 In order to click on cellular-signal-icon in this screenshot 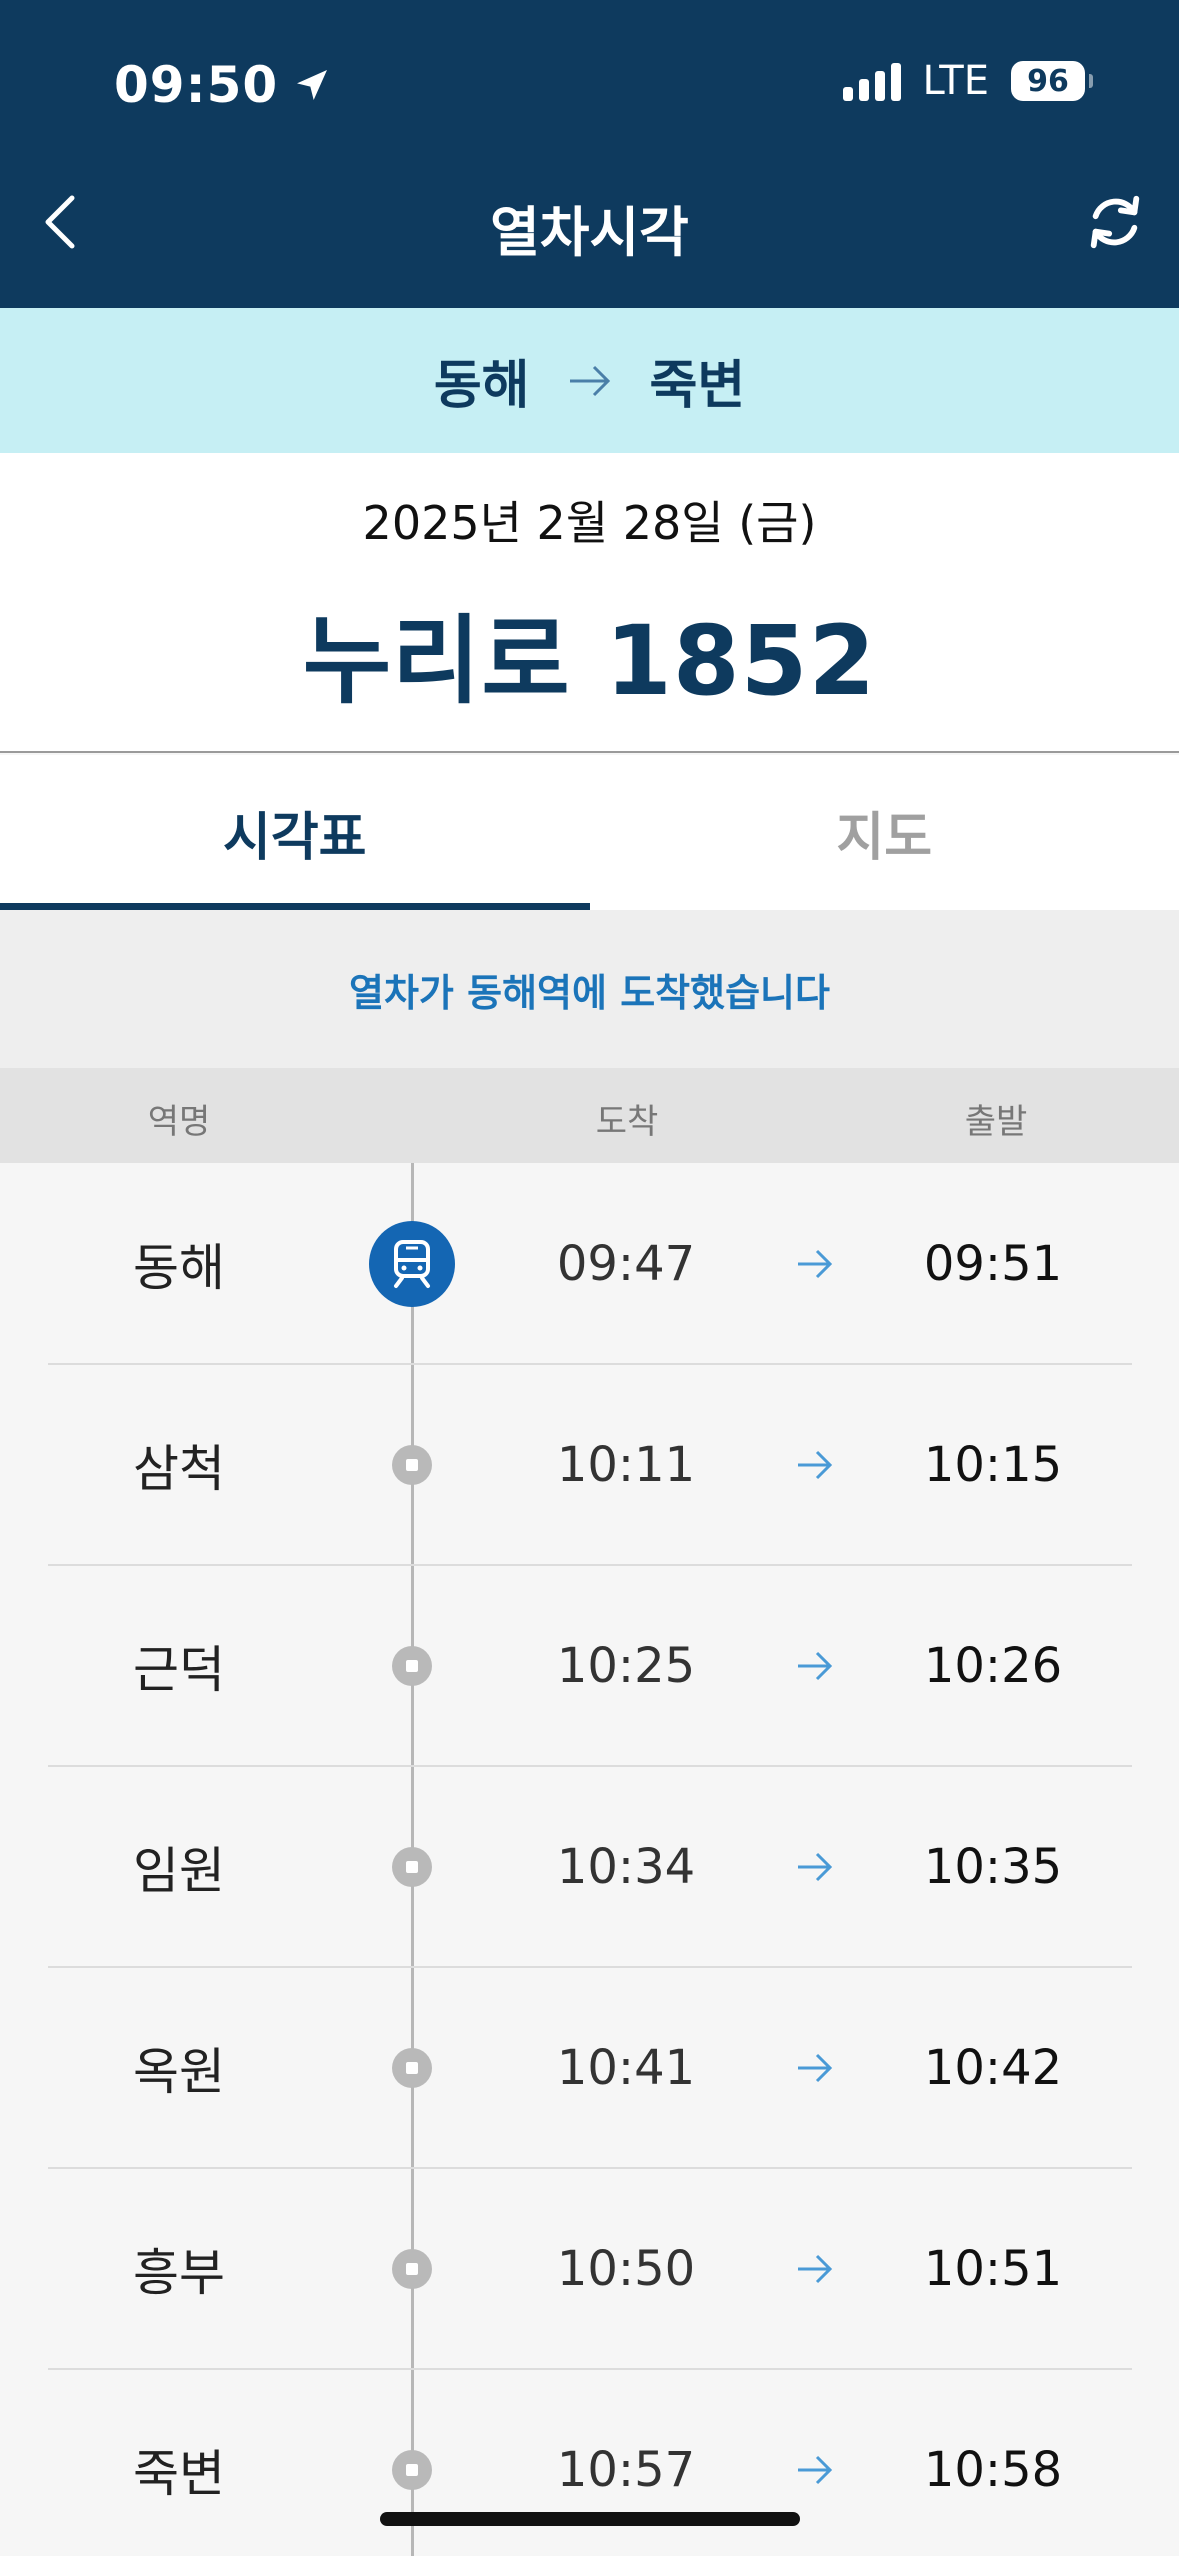, I will do `click(871, 81)`.